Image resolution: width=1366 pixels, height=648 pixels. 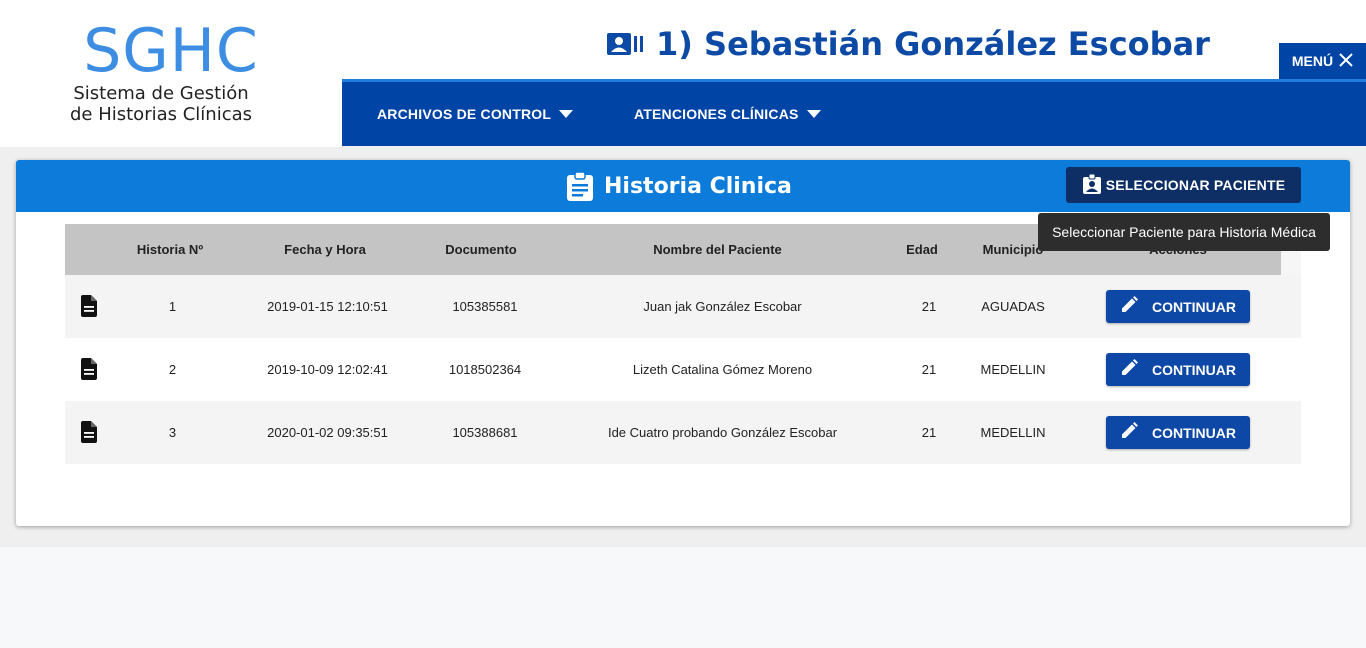 What do you see at coordinates (327, 306) in the screenshot?
I see `cell-fecha: 2019-01-15 12:10:51` at bounding box center [327, 306].